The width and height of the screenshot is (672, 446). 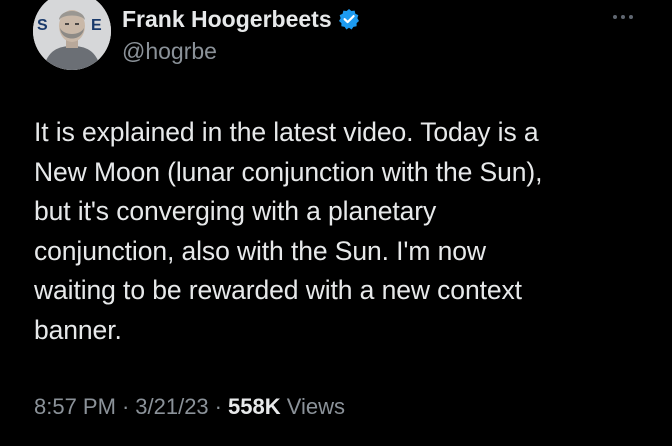 What do you see at coordinates (254, 406) in the screenshot?
I see `views-count: 558K` at bounding box center [254, 406].